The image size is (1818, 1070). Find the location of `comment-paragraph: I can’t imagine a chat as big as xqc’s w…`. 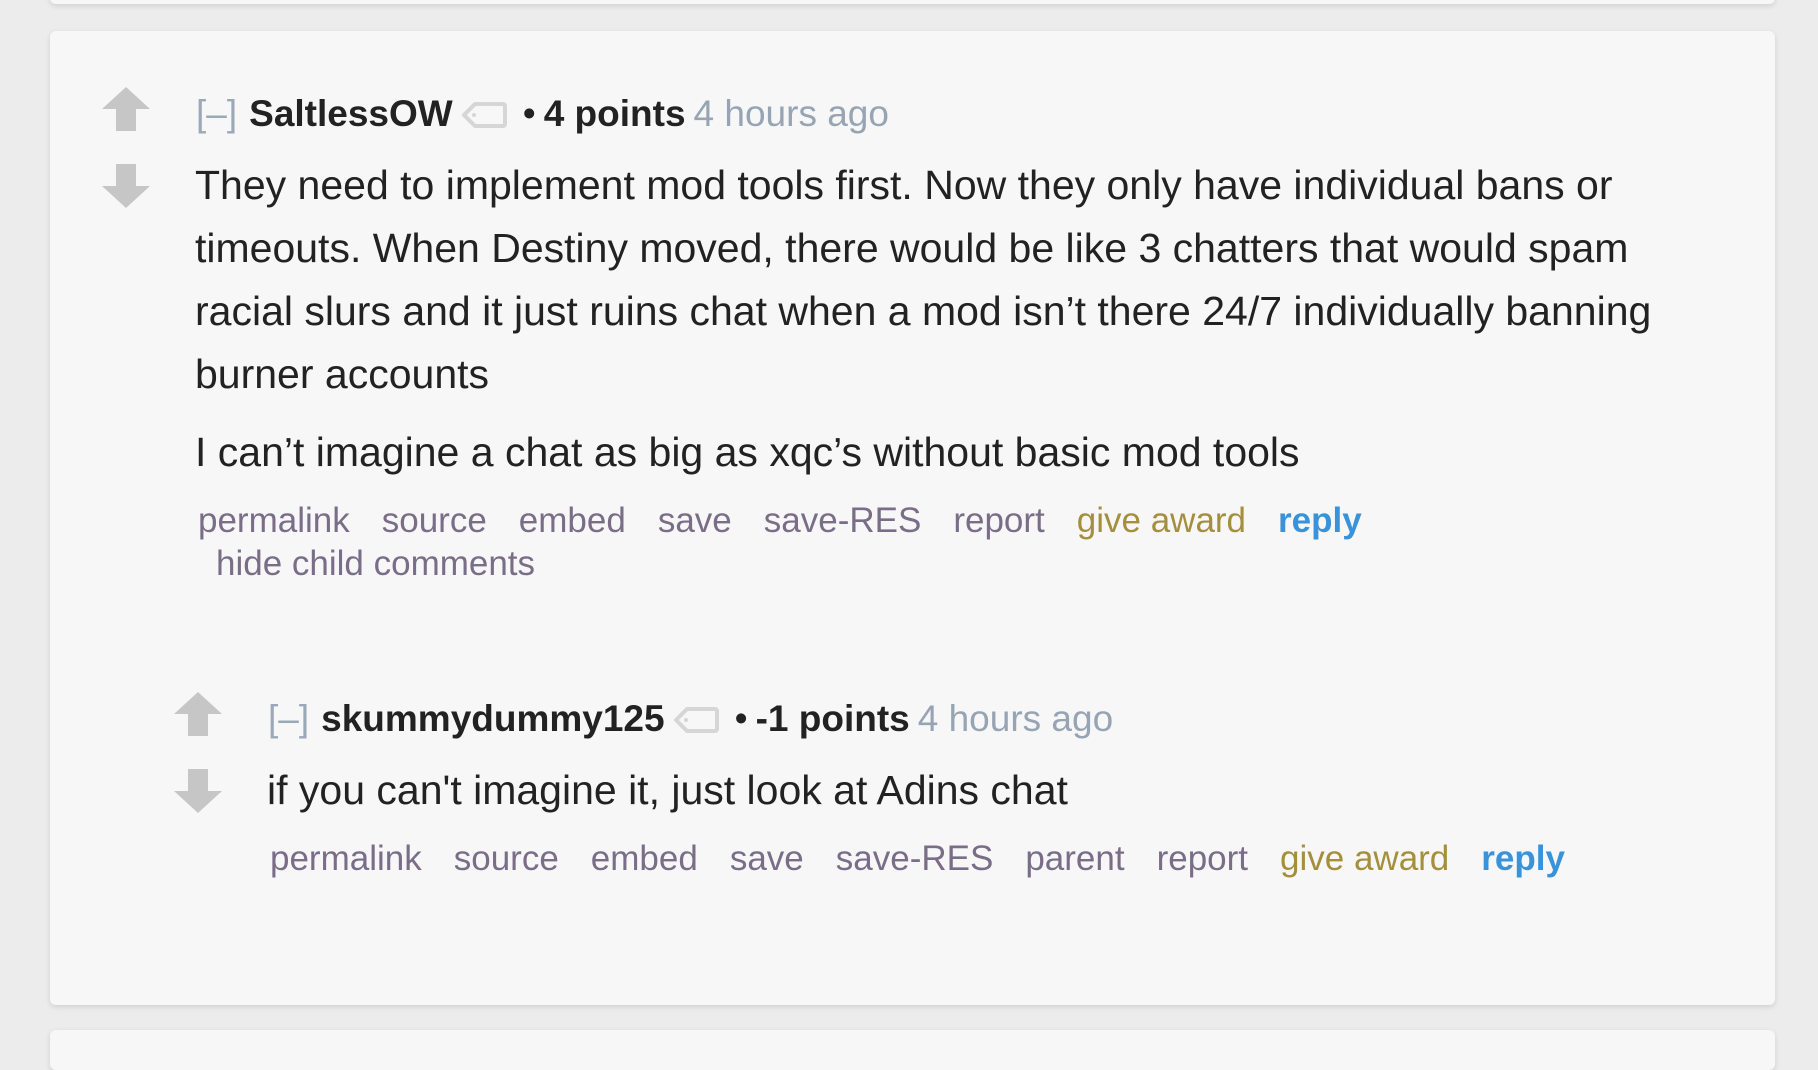

comment-paragraph: I can’t imagine a chat as big as xqc’s w… is located at coordinates (747, 452).